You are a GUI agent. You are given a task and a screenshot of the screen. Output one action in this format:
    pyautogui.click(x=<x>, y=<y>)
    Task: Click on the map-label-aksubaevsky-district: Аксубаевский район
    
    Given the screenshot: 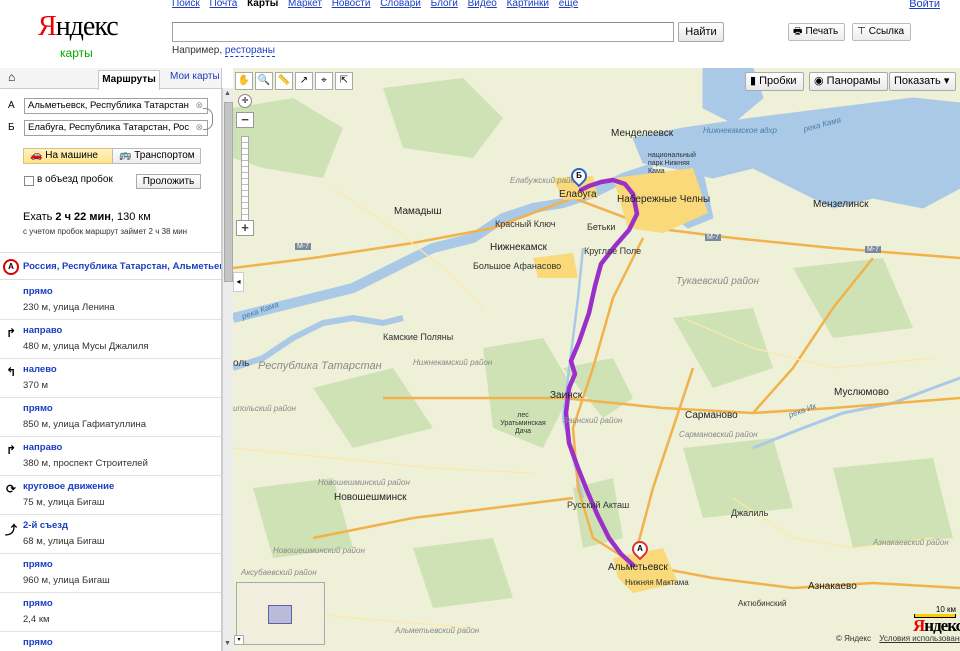 What is the action you would take?
    pyautogui.click(x=279, y=572)
    